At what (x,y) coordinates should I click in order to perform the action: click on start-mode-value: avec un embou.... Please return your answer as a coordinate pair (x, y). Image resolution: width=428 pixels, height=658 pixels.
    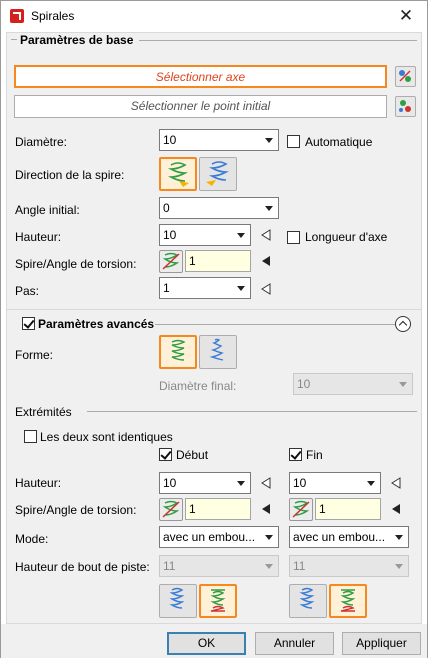
    Looking at the image, I should click on (209, 537).